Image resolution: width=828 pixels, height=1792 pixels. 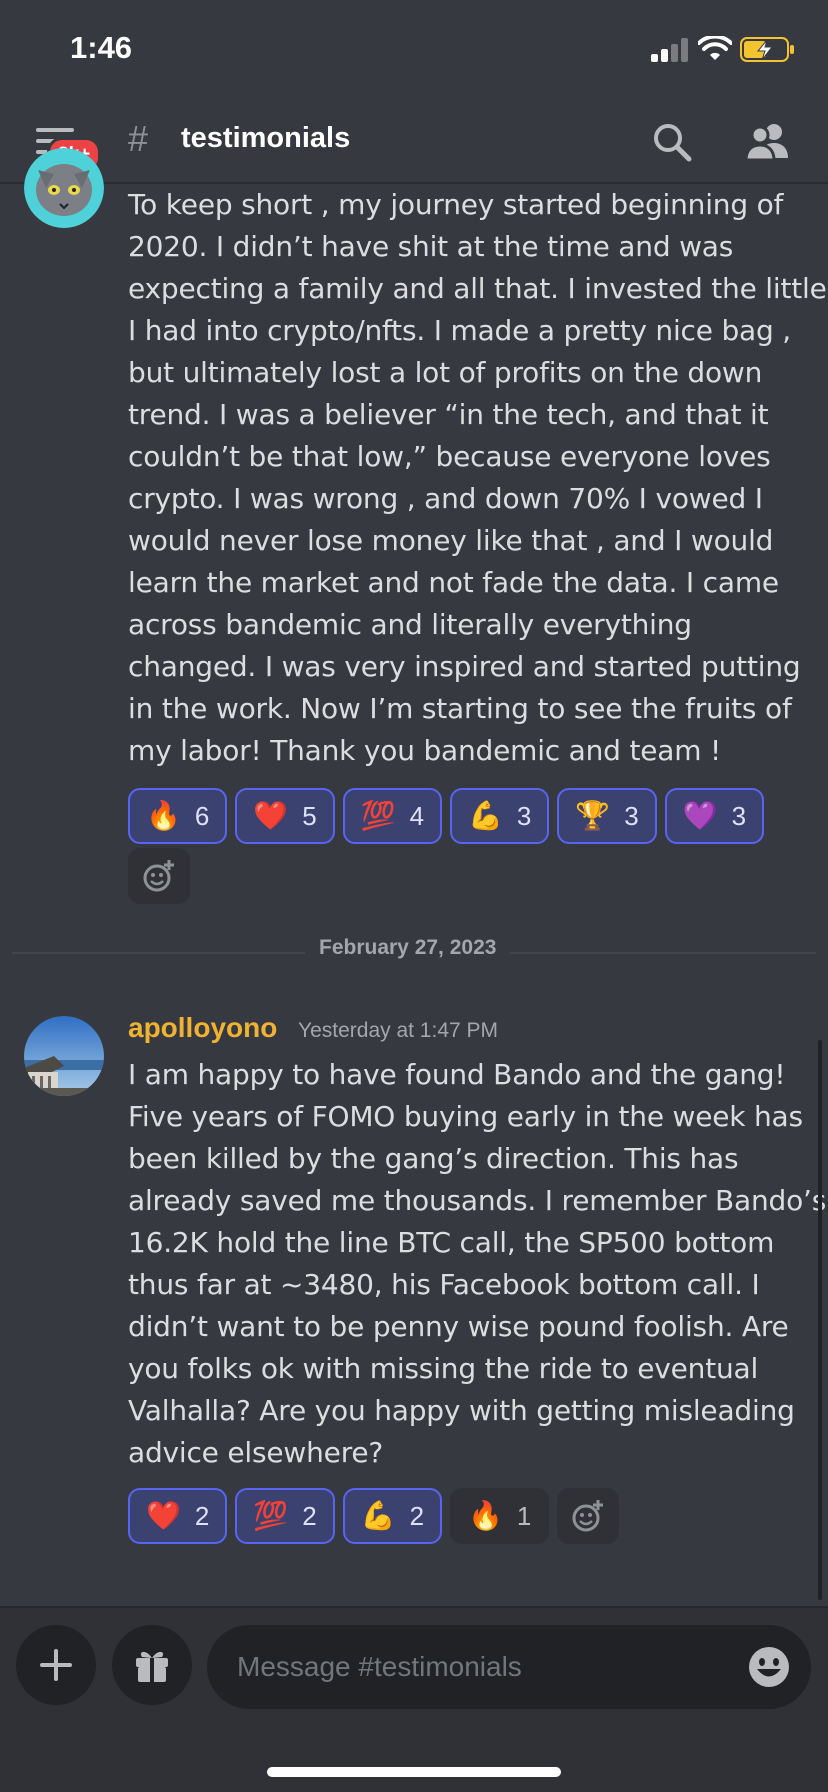 What do you see at coordinates (398, 1030) in the screenshot?
I see `message-timestamp: Yesterday at 1:47 PM` at bounding box center [398, 1030].